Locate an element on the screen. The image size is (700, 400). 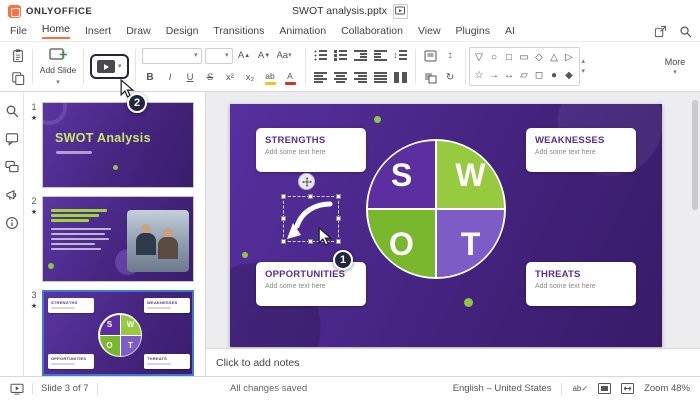
menu-file: File is located at coordinates (18, 32).